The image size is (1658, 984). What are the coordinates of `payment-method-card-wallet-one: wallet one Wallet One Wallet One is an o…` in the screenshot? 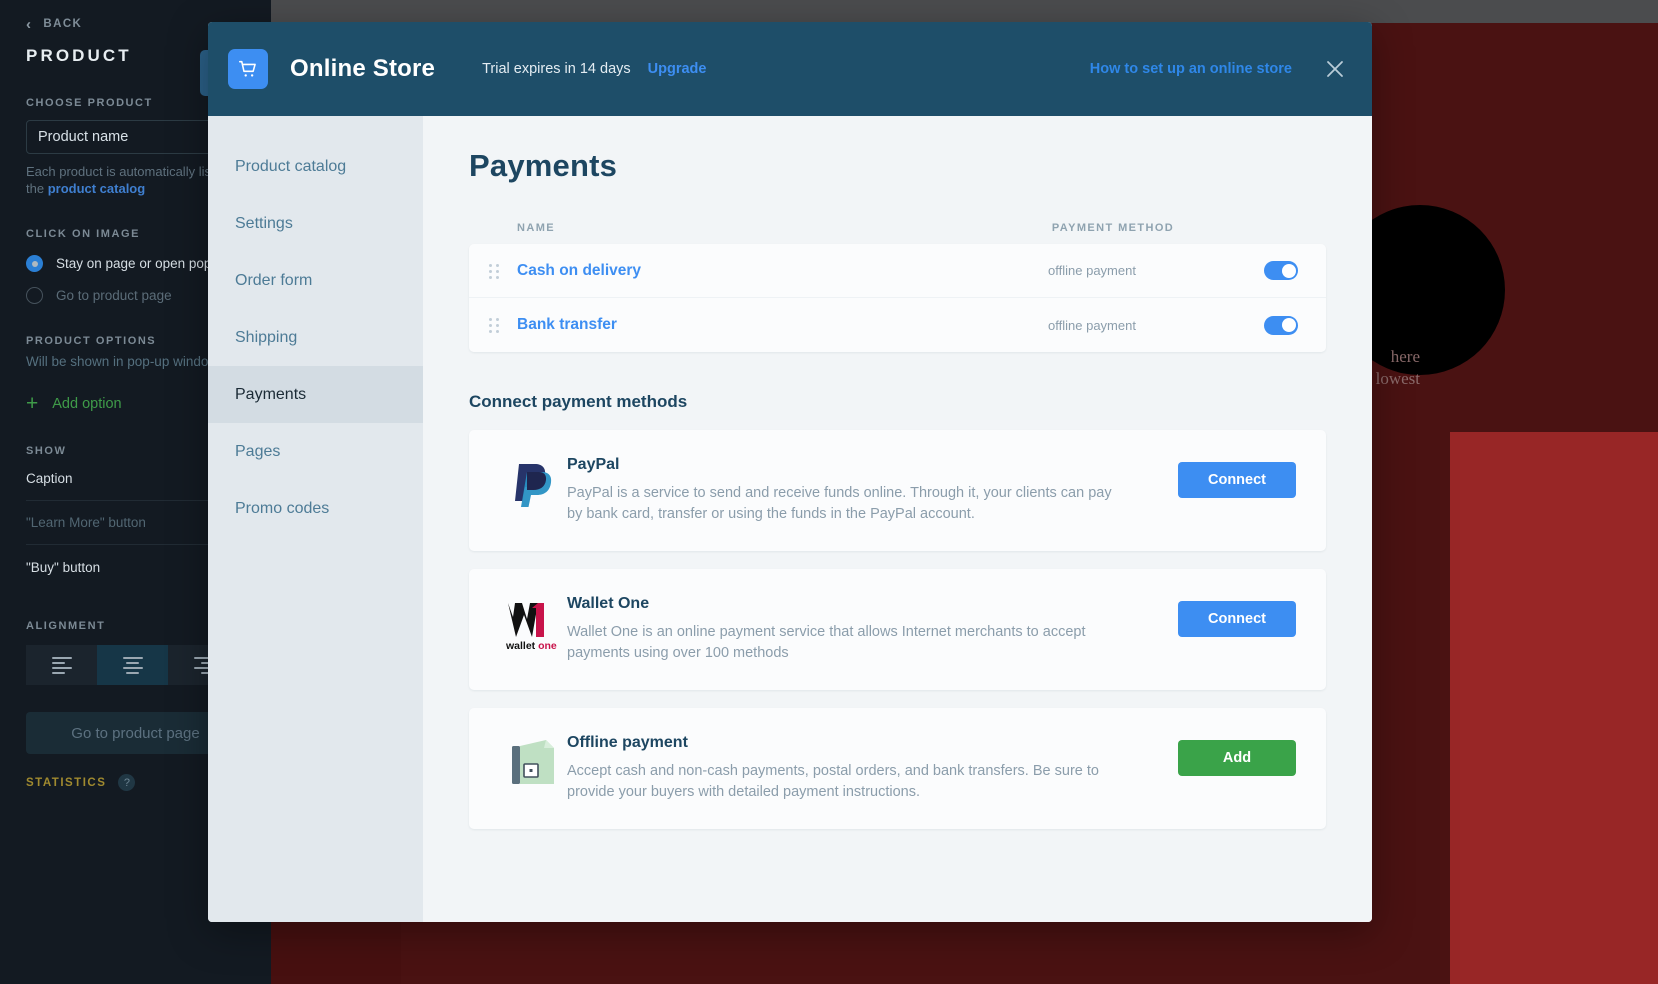 It's located at (897, 629).